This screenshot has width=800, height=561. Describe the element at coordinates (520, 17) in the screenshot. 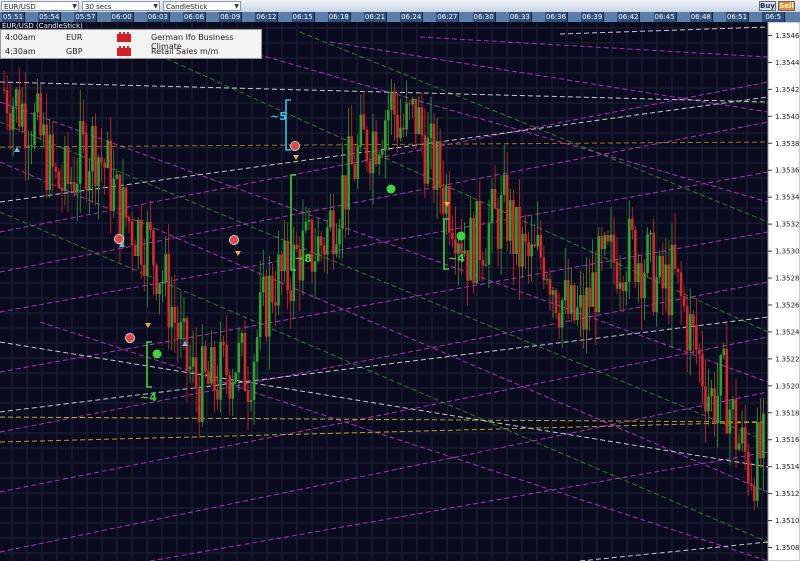

I see `x-tick-label: 06:33` at that location.